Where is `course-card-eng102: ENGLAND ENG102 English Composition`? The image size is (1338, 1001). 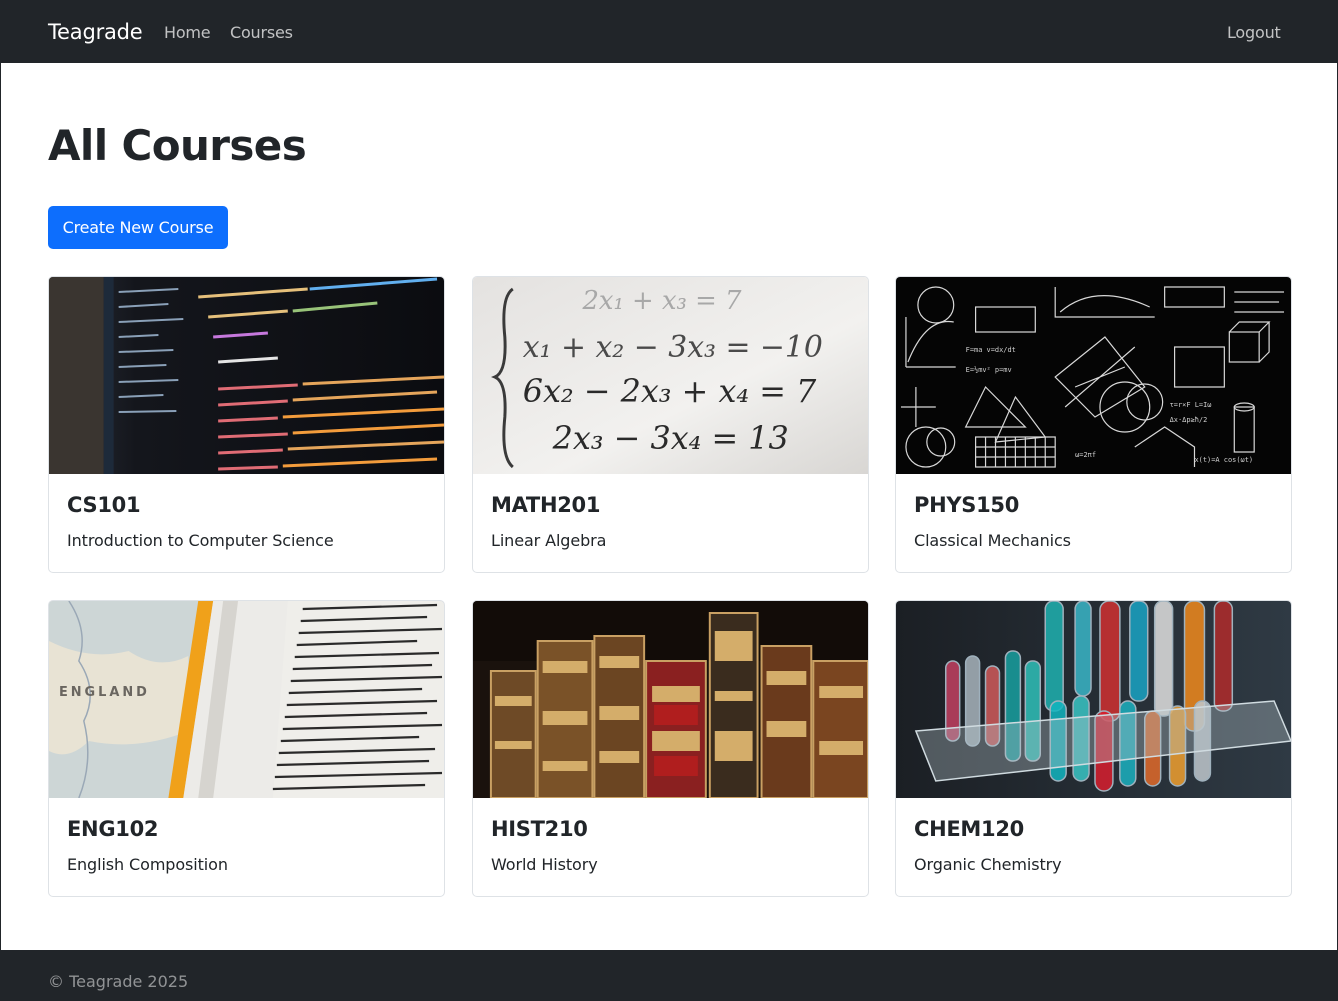 course-card-eng102: ENGLAND ENG102 English Composition is located at coordinates (246, 748).